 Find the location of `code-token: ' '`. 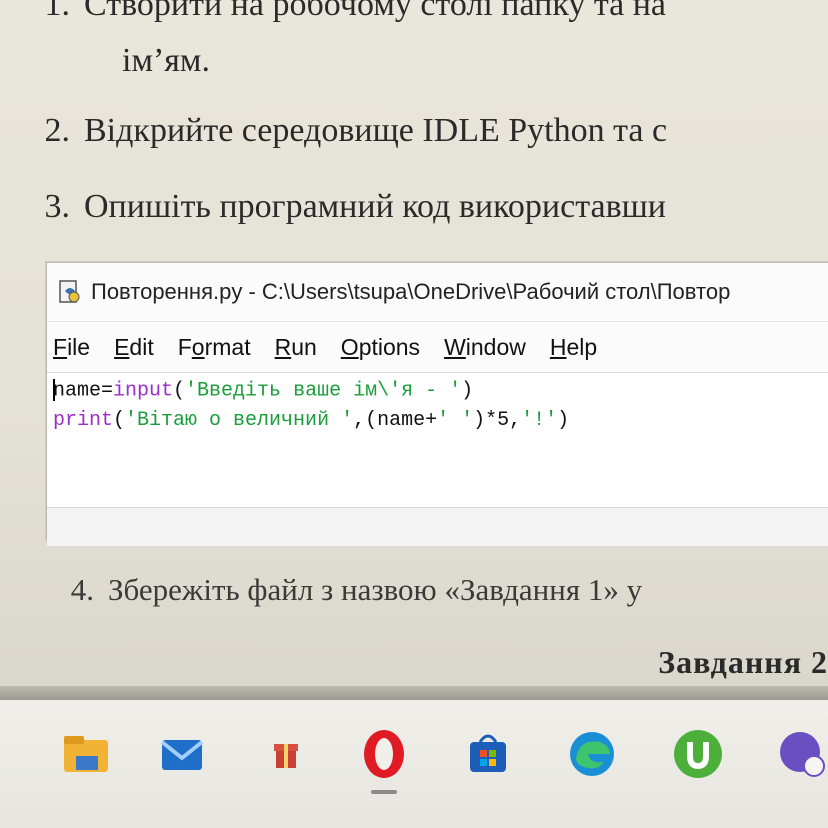

code-token: ' ' is located at coordinates (455, 420).